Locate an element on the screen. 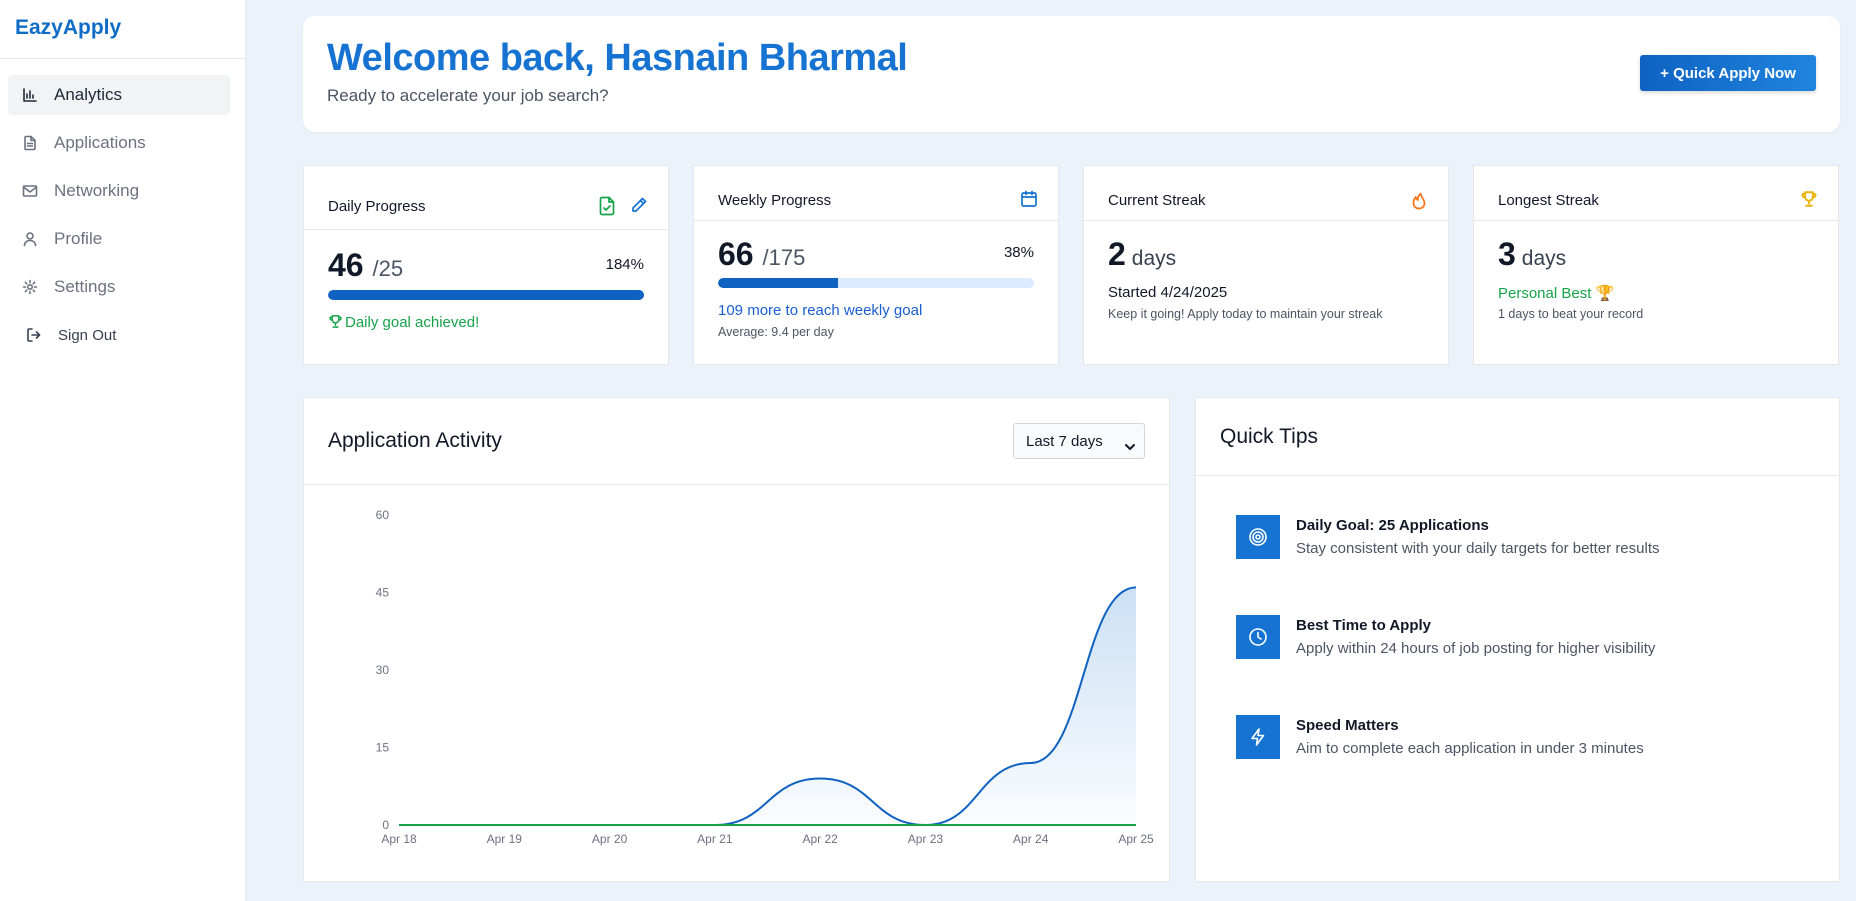 This screenshot has height=901, width=1856. x-tick-label: Apr 21 is located at coordinates (715, 839).